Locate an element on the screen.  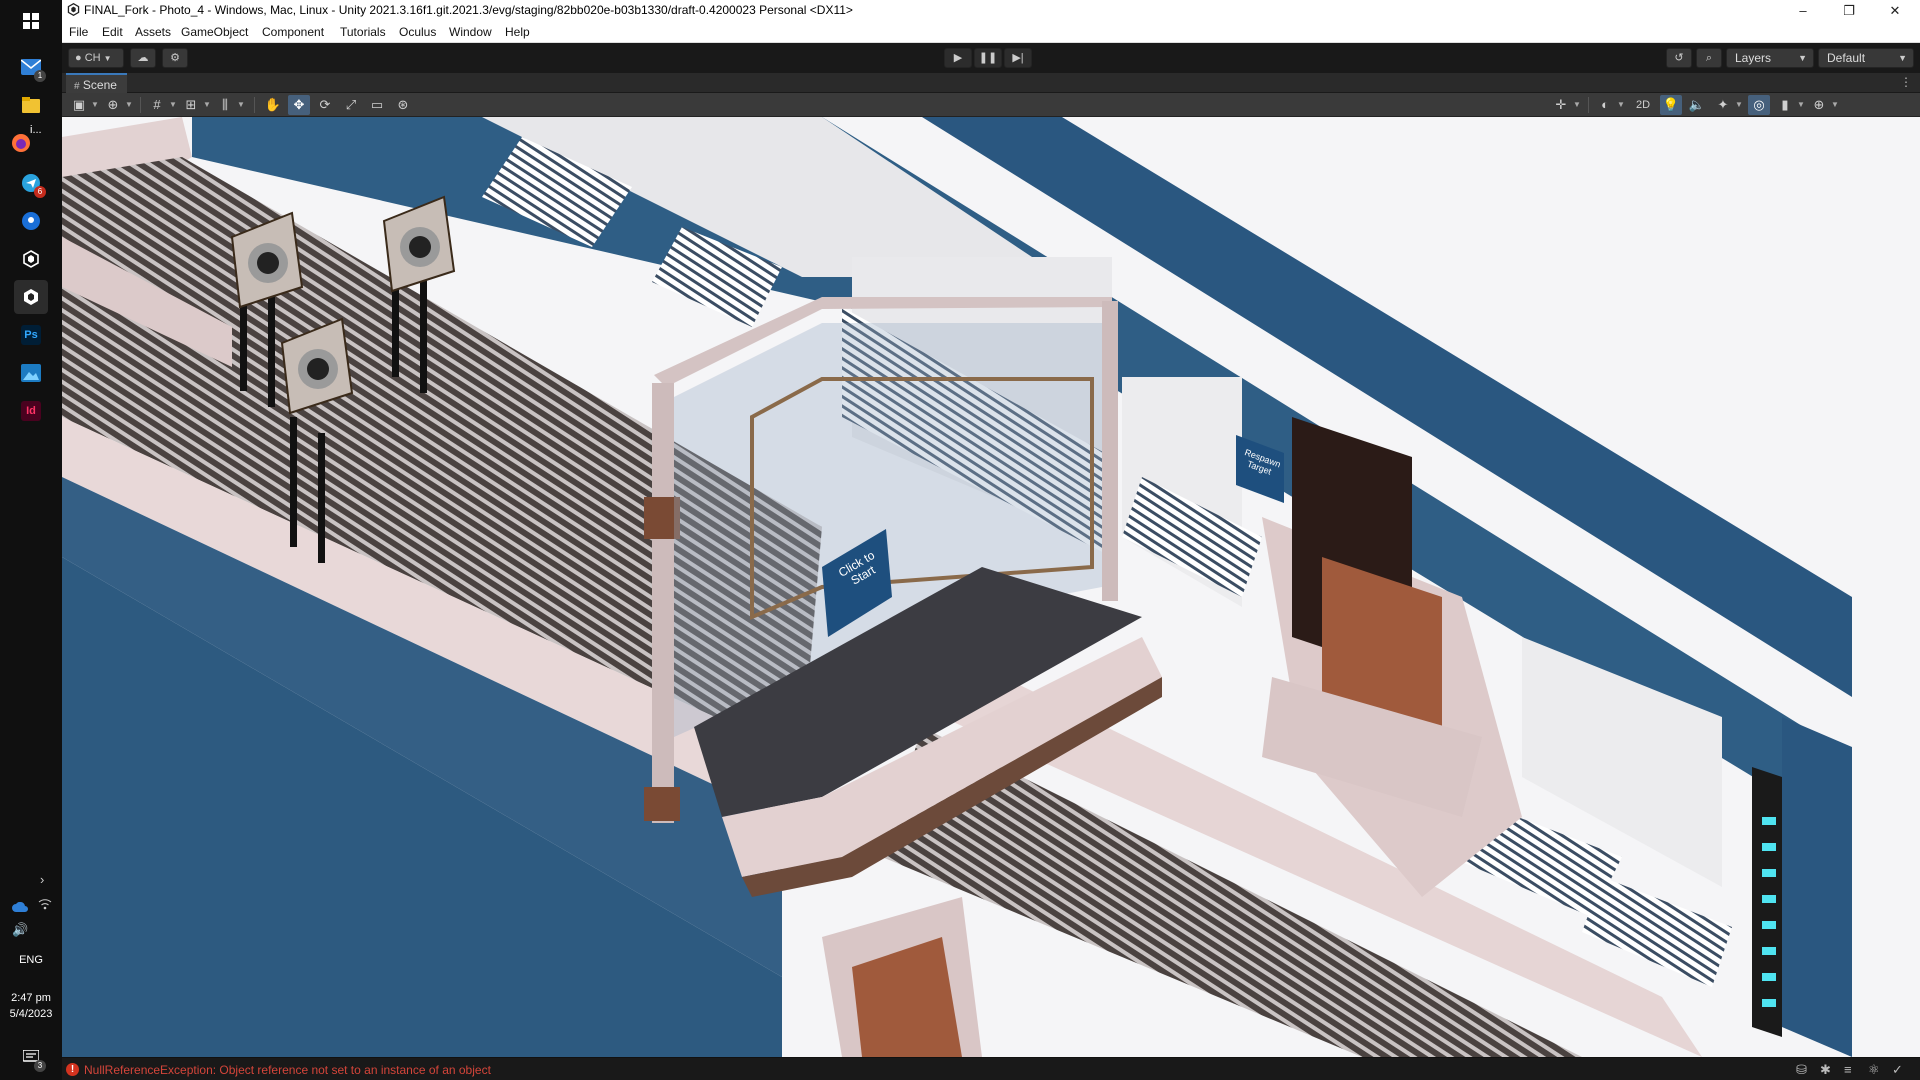
notifications-icon: 3 is located at coordinates (31, 1057).